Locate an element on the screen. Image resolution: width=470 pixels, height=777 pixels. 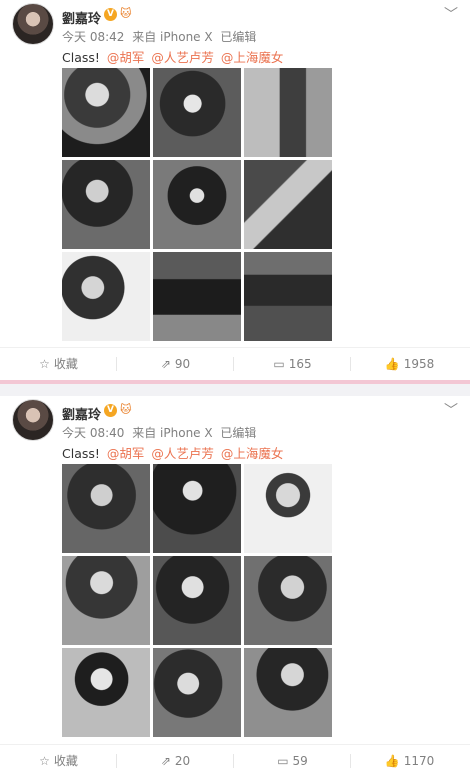
comment-button: ▭ 165 is located at coordinates (292, 364).